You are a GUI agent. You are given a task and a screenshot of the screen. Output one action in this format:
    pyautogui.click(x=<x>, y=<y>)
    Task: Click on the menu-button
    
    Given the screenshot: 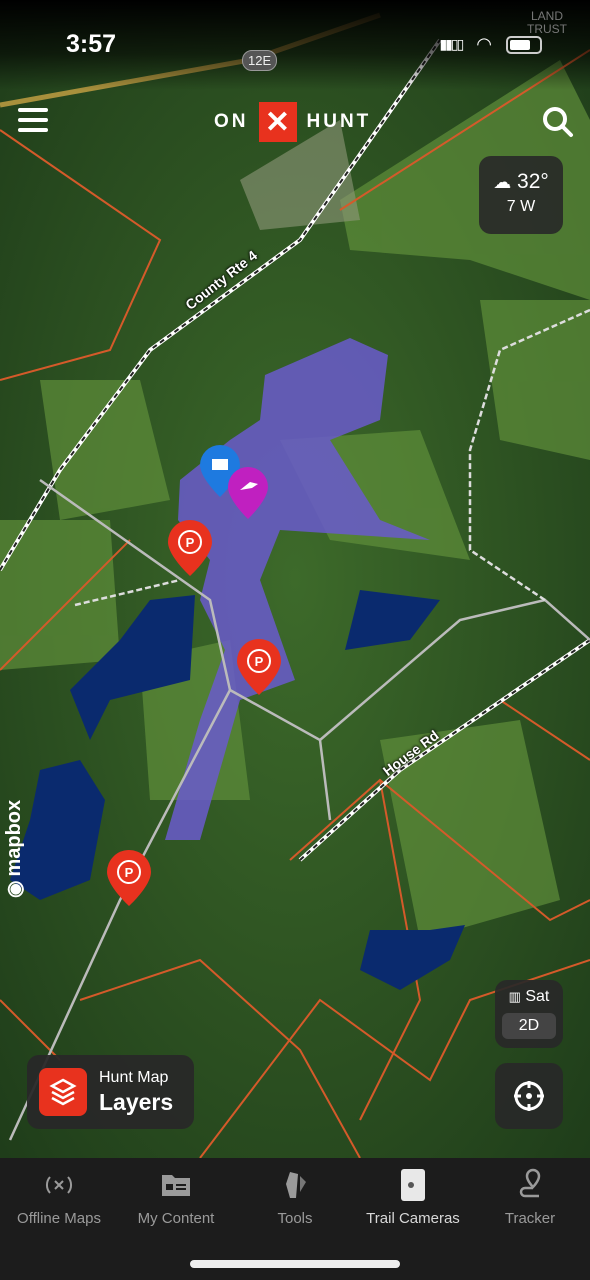 What is the action you would take?
    pyautogui.click(x=33, y=123)
    